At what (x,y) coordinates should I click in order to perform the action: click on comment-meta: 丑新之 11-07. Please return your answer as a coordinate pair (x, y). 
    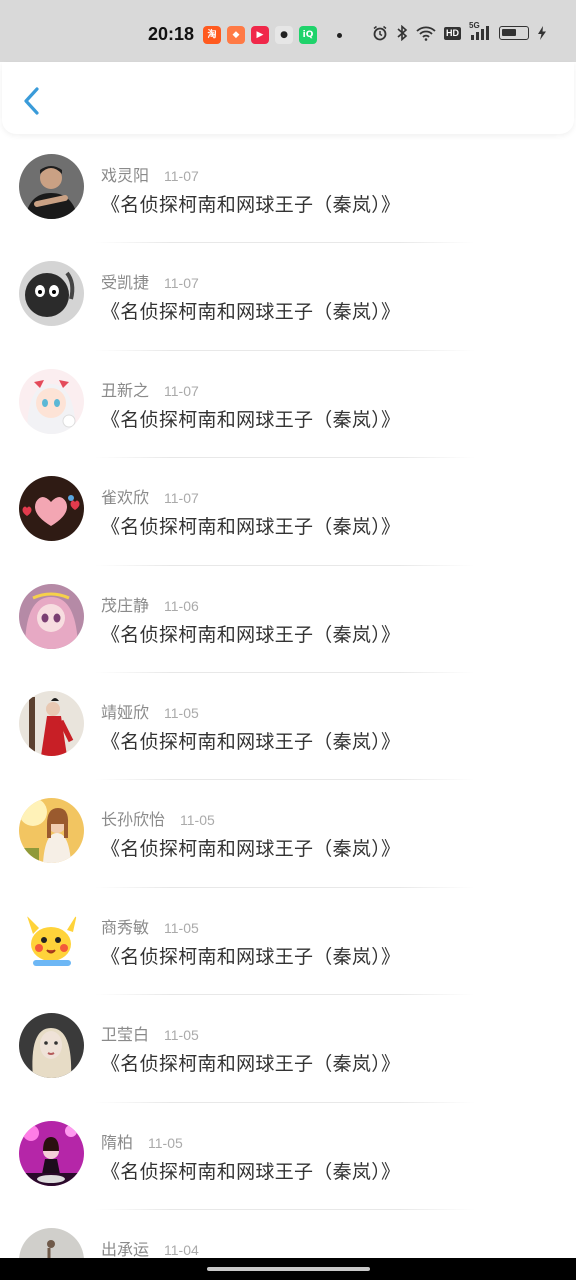
    Looking at the image, I should click on (150, 389).